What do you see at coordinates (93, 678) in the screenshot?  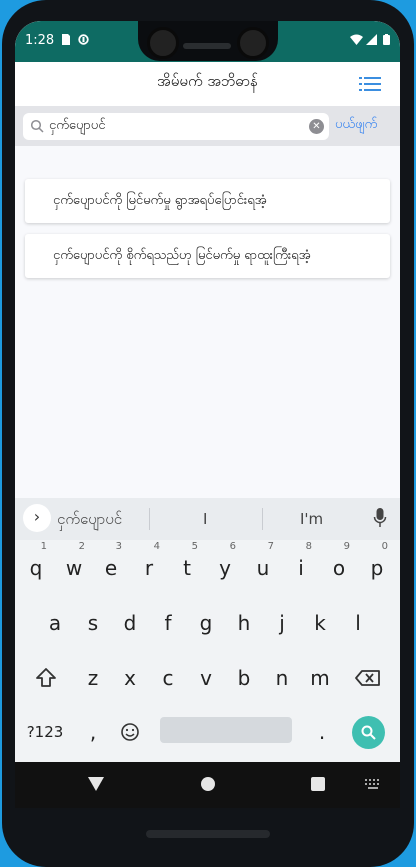 I see `key-z: z` at bounding box center [93, 678].